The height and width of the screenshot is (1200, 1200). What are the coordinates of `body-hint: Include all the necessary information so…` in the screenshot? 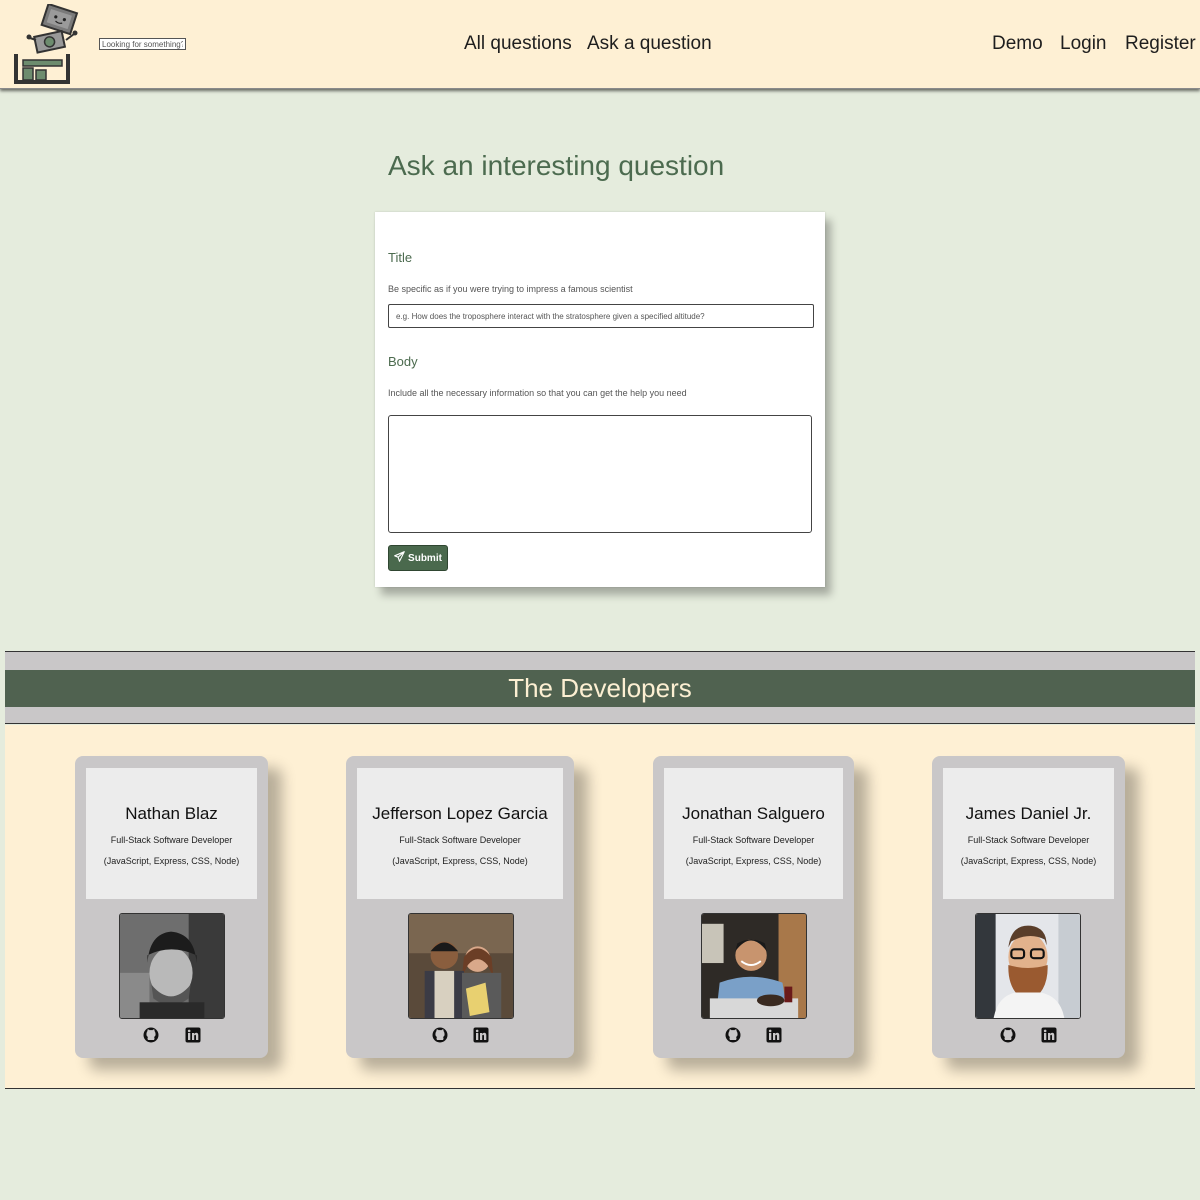 It's located at (537, 393).